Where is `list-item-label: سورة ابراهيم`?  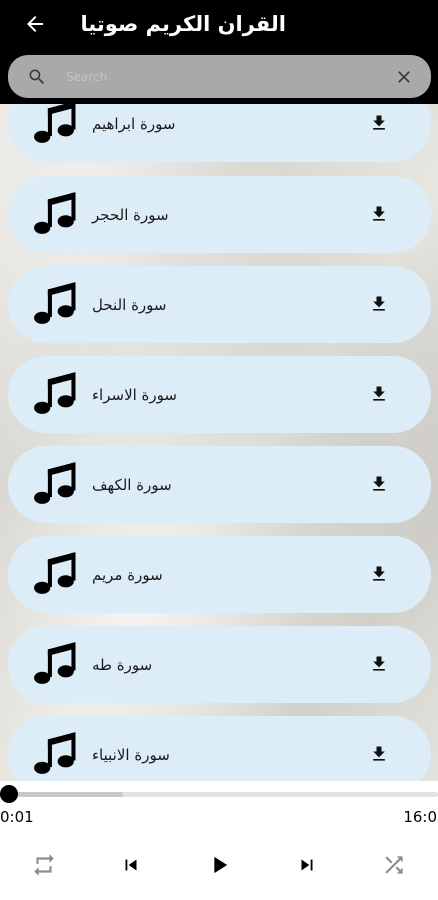
list-item-label: سورة ابراهيم is located at coordinates (134, 124).